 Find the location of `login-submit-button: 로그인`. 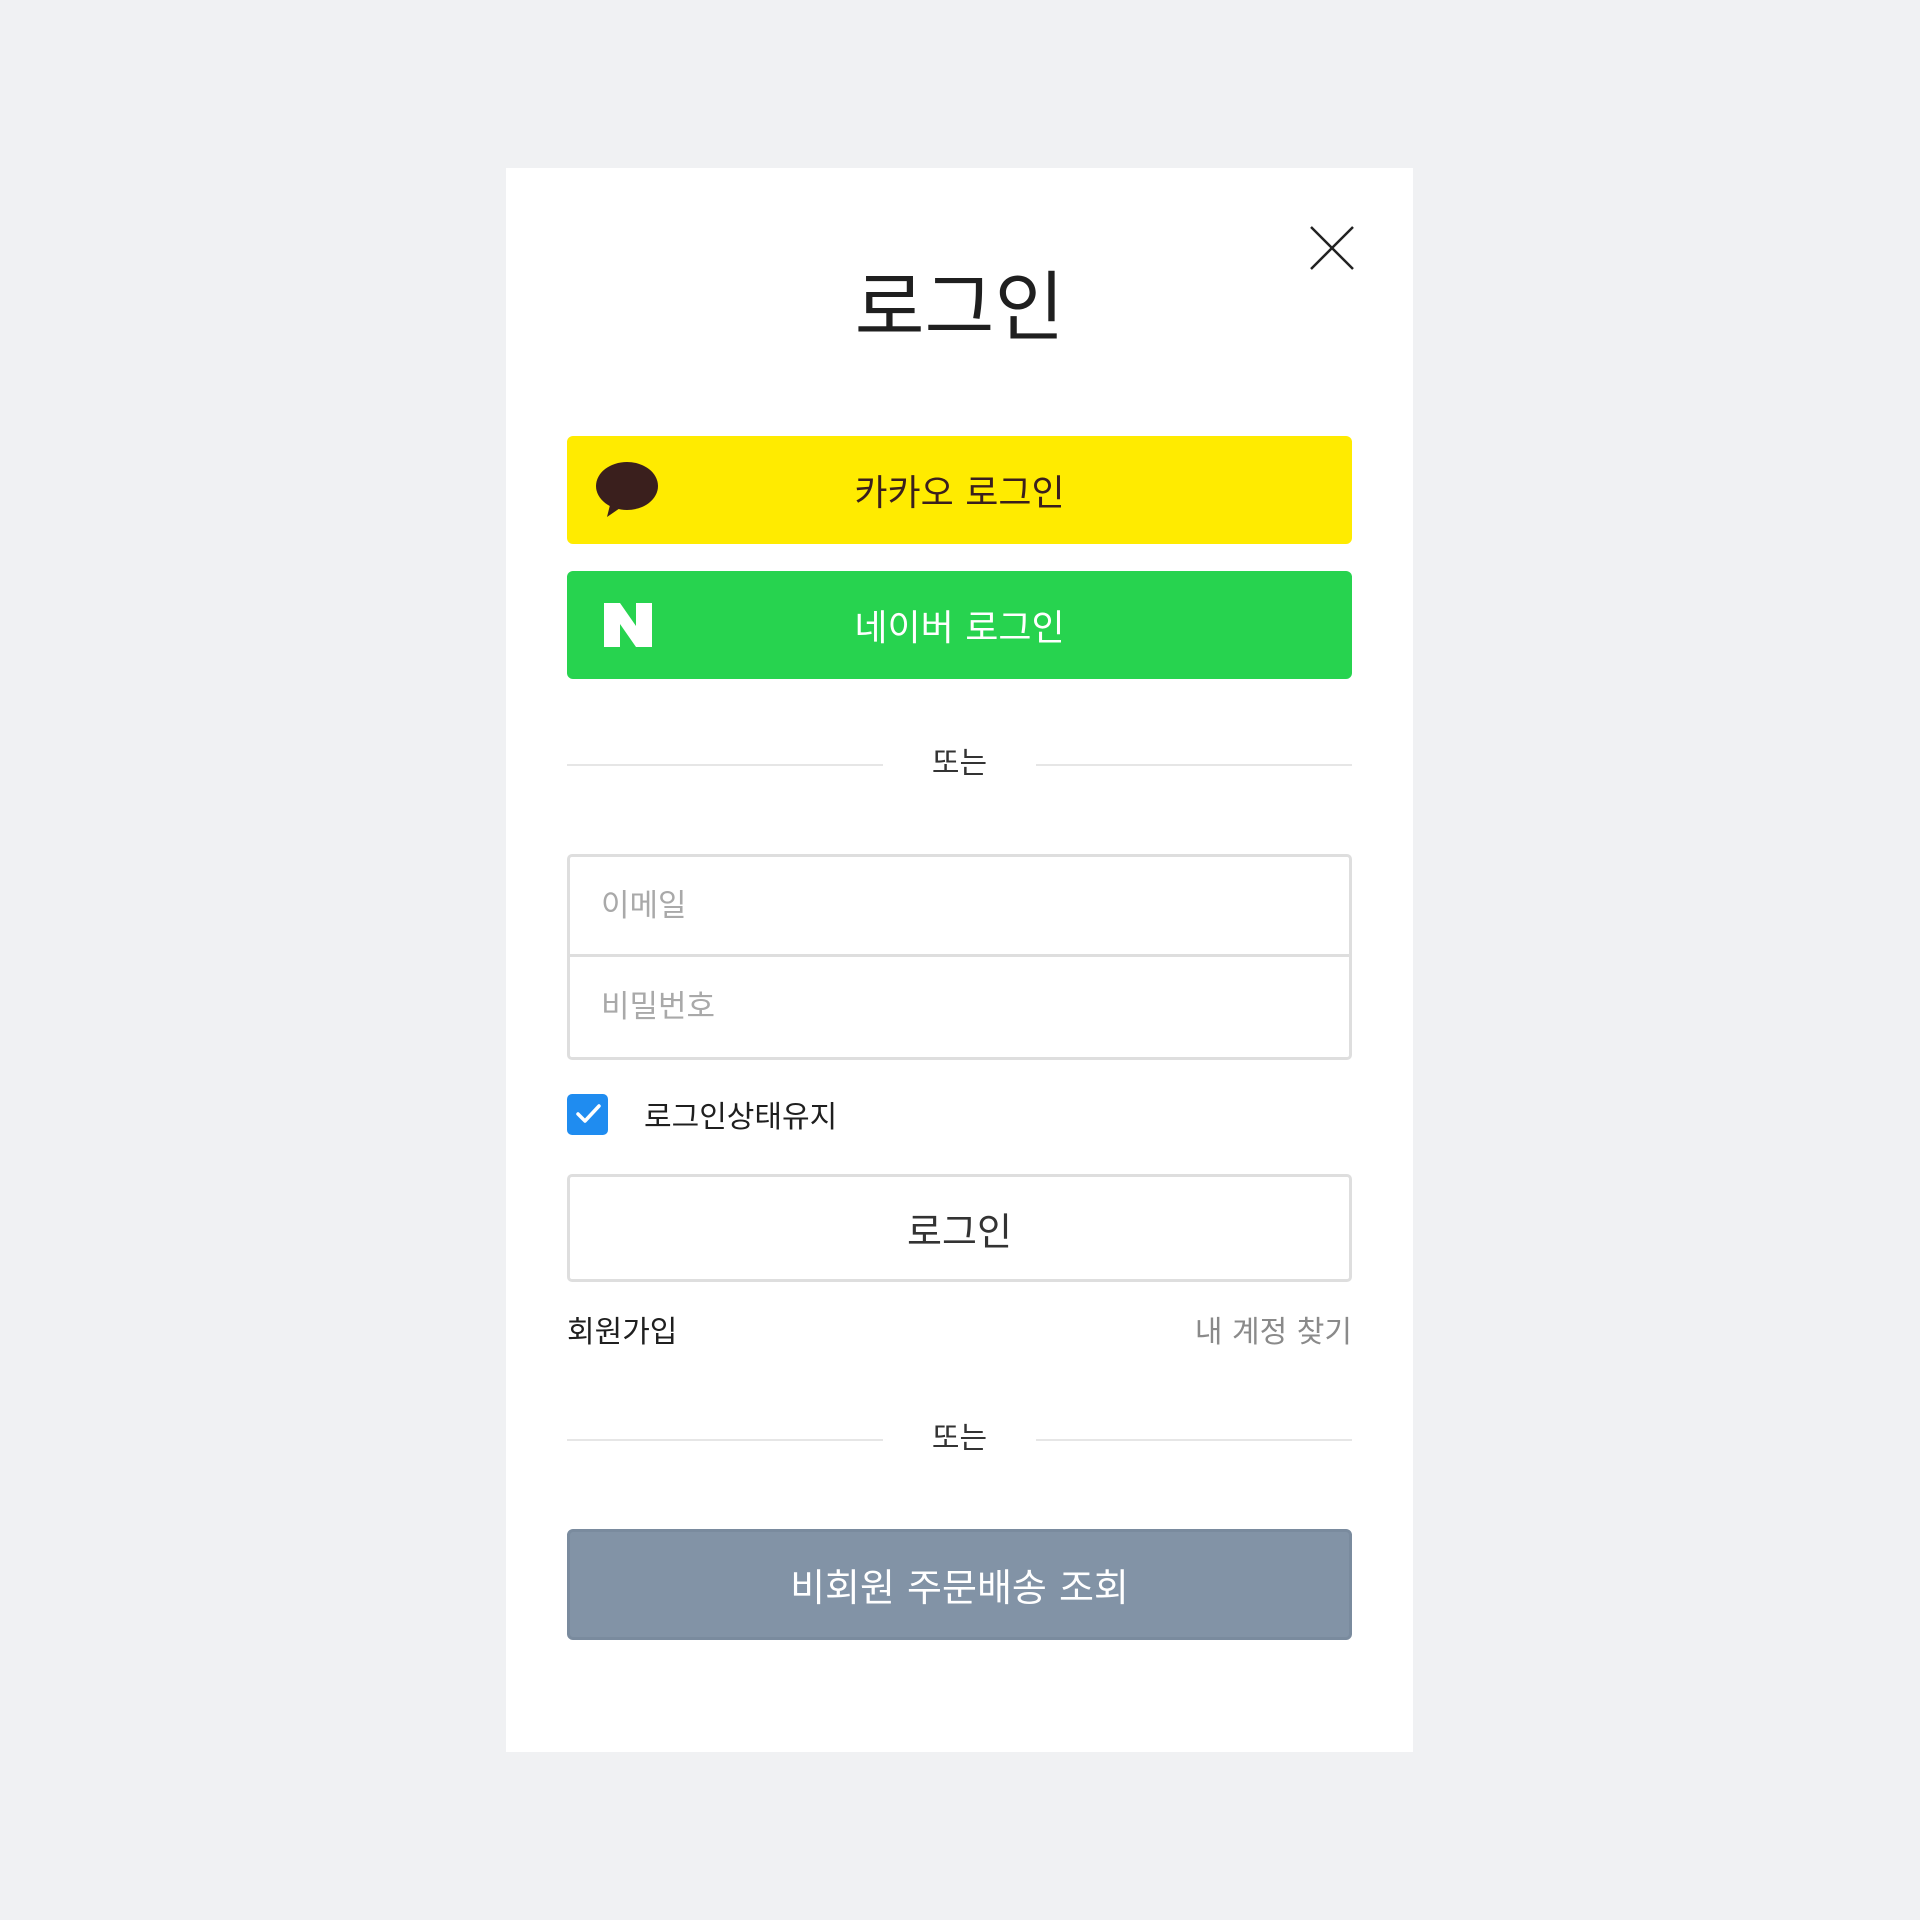

login-submit-button: 로그인 is located at coordinates (959, 1228).